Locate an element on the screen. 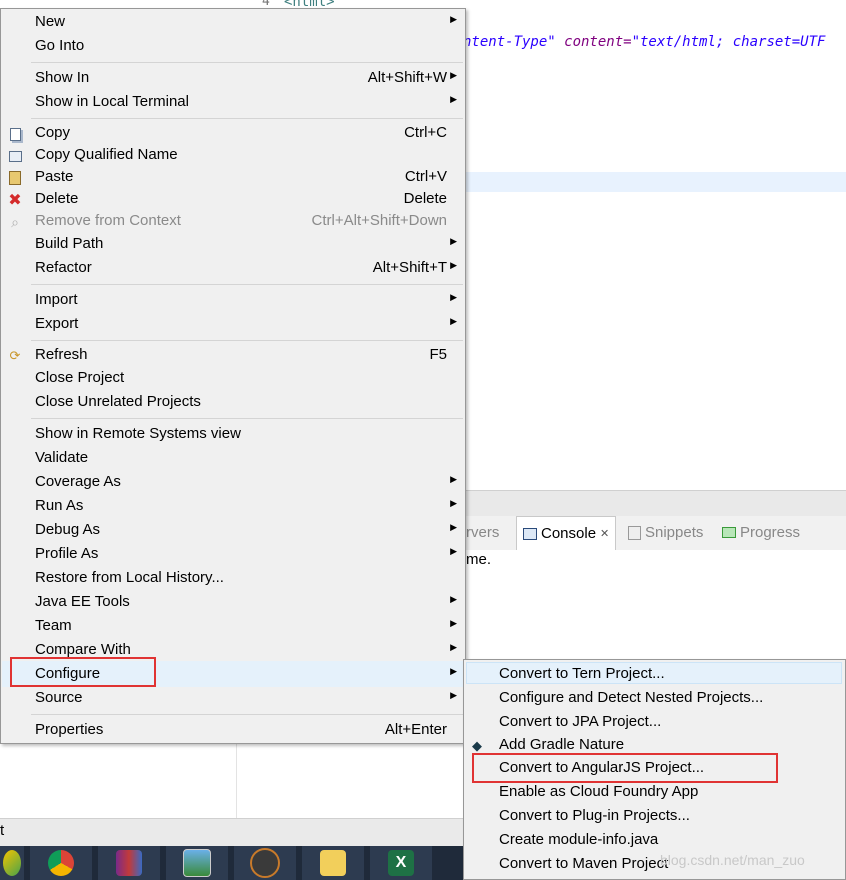 The width and height of the screenshot is (846, 880). menu-label: New is located at coordinates (50, 21).